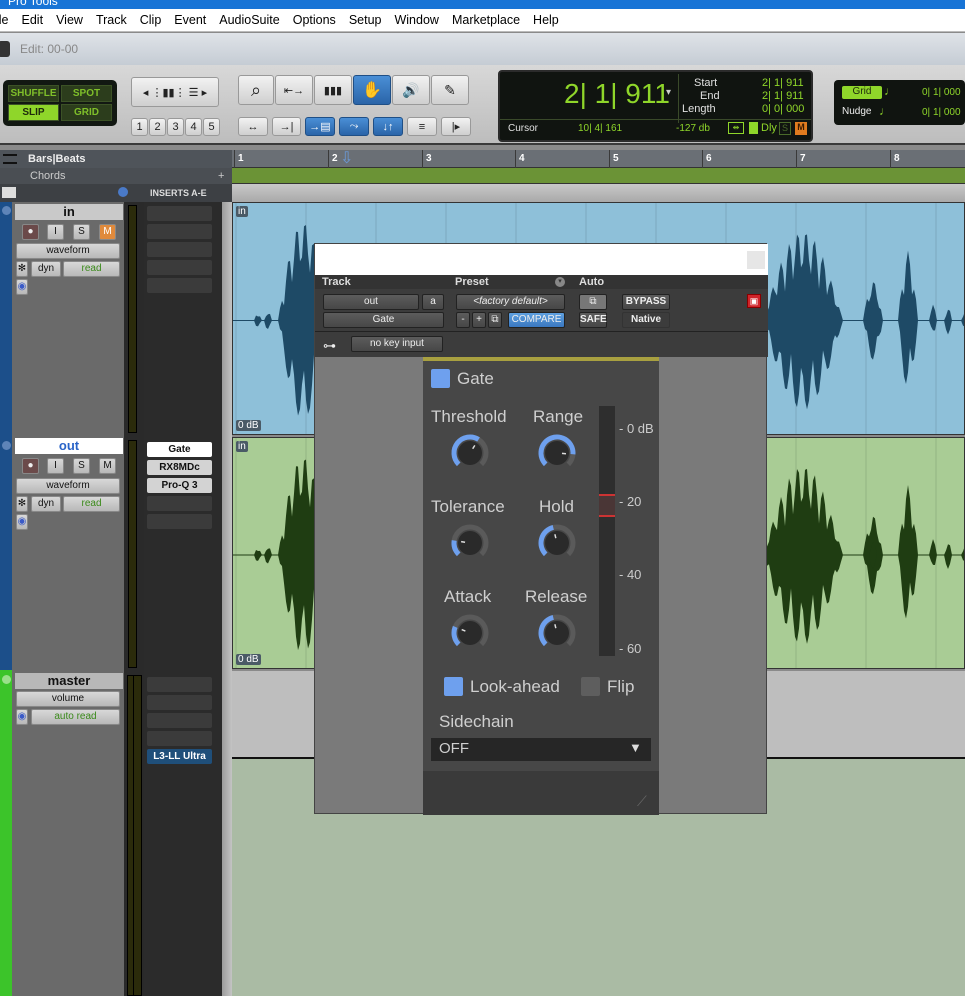  What do you see at coordinates (111, 20) in the screenshot?
I see `menu-track: Track` at bounding box center [111, 20].